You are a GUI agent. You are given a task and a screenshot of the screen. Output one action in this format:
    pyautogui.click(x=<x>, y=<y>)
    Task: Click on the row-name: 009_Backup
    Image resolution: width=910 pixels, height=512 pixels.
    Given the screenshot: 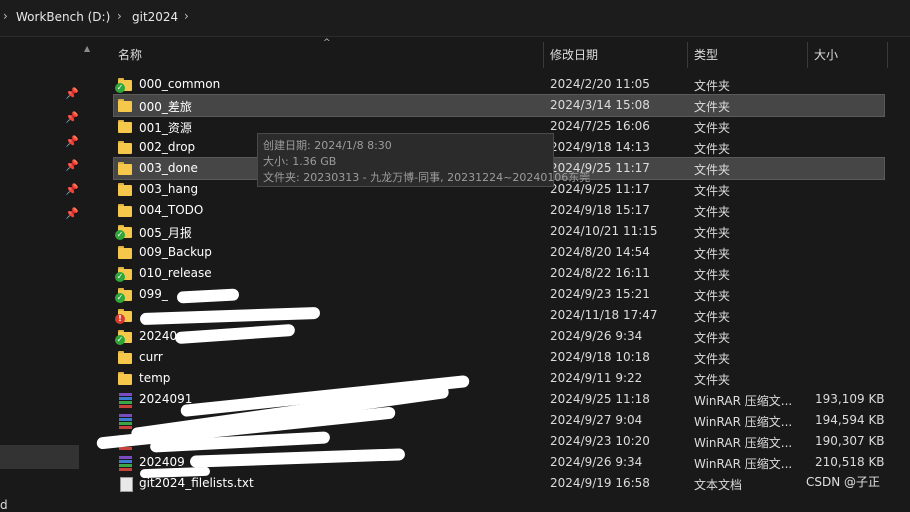 What is the action you would take?
    pyautogui.click(x=175, y=252)
    